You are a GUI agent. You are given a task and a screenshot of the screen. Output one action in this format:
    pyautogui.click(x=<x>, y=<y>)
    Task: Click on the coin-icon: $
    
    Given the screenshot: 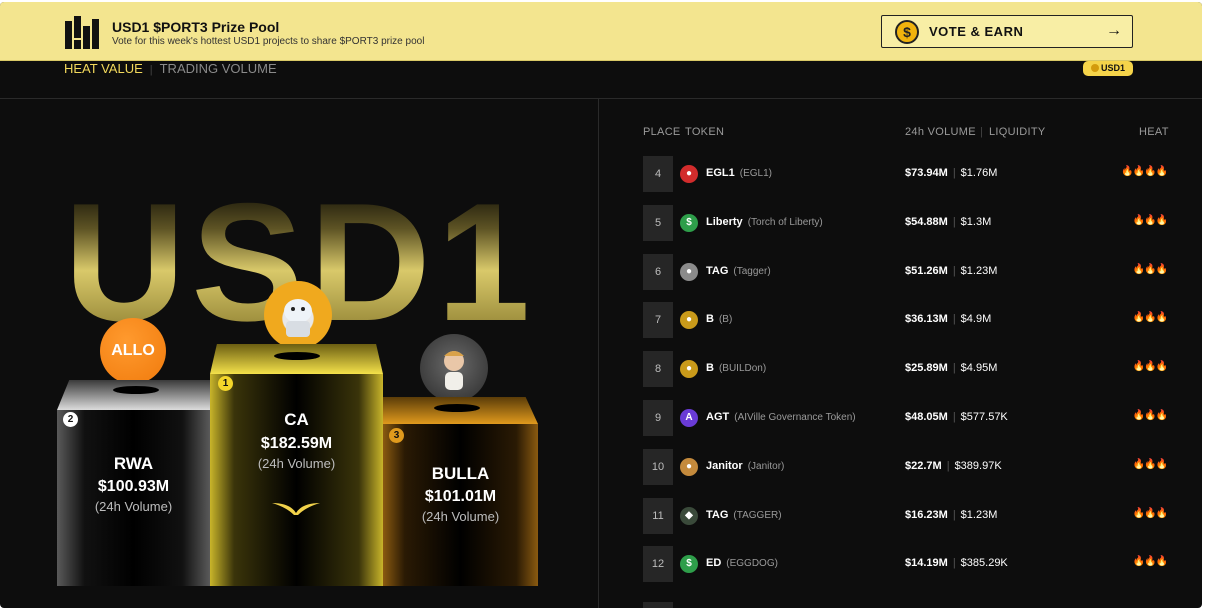 What is the action you would take?
    pyautogui.click(x=907, y=32)
    